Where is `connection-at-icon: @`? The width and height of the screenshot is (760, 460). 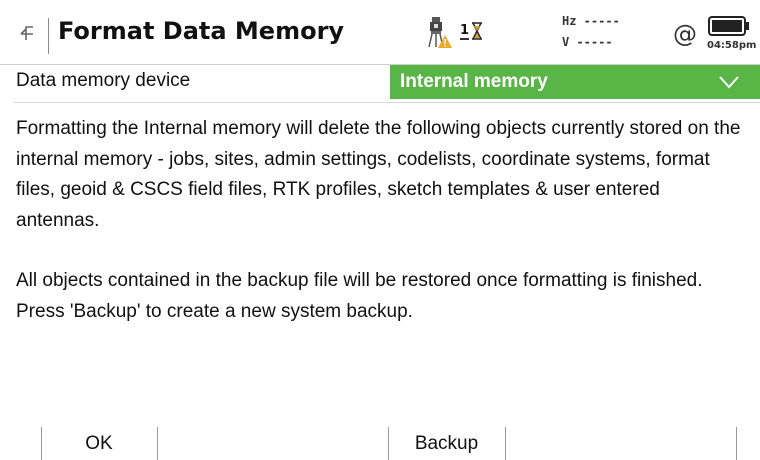 connection-at-icon: @ is located at coordinates (685, 34).